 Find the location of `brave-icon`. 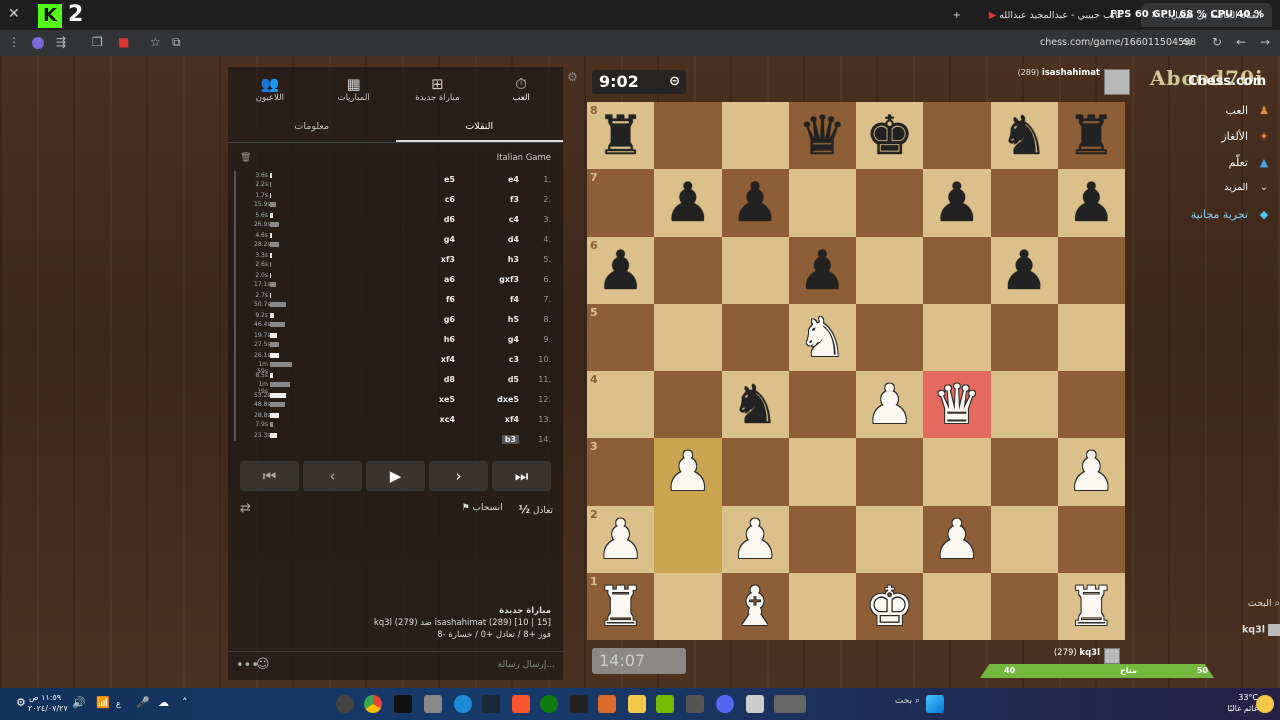

brave-icon is located at coordinates (521, 704).